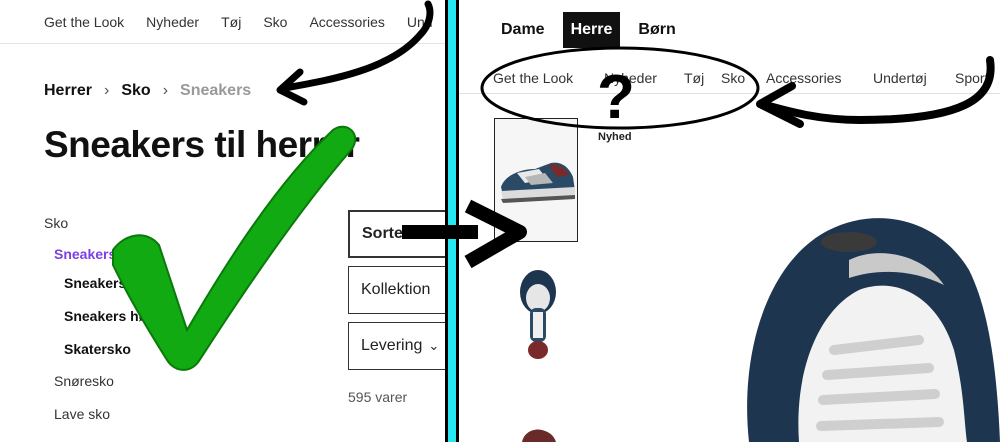  I want to click on sort-label: Sorter, so click(386, 233).